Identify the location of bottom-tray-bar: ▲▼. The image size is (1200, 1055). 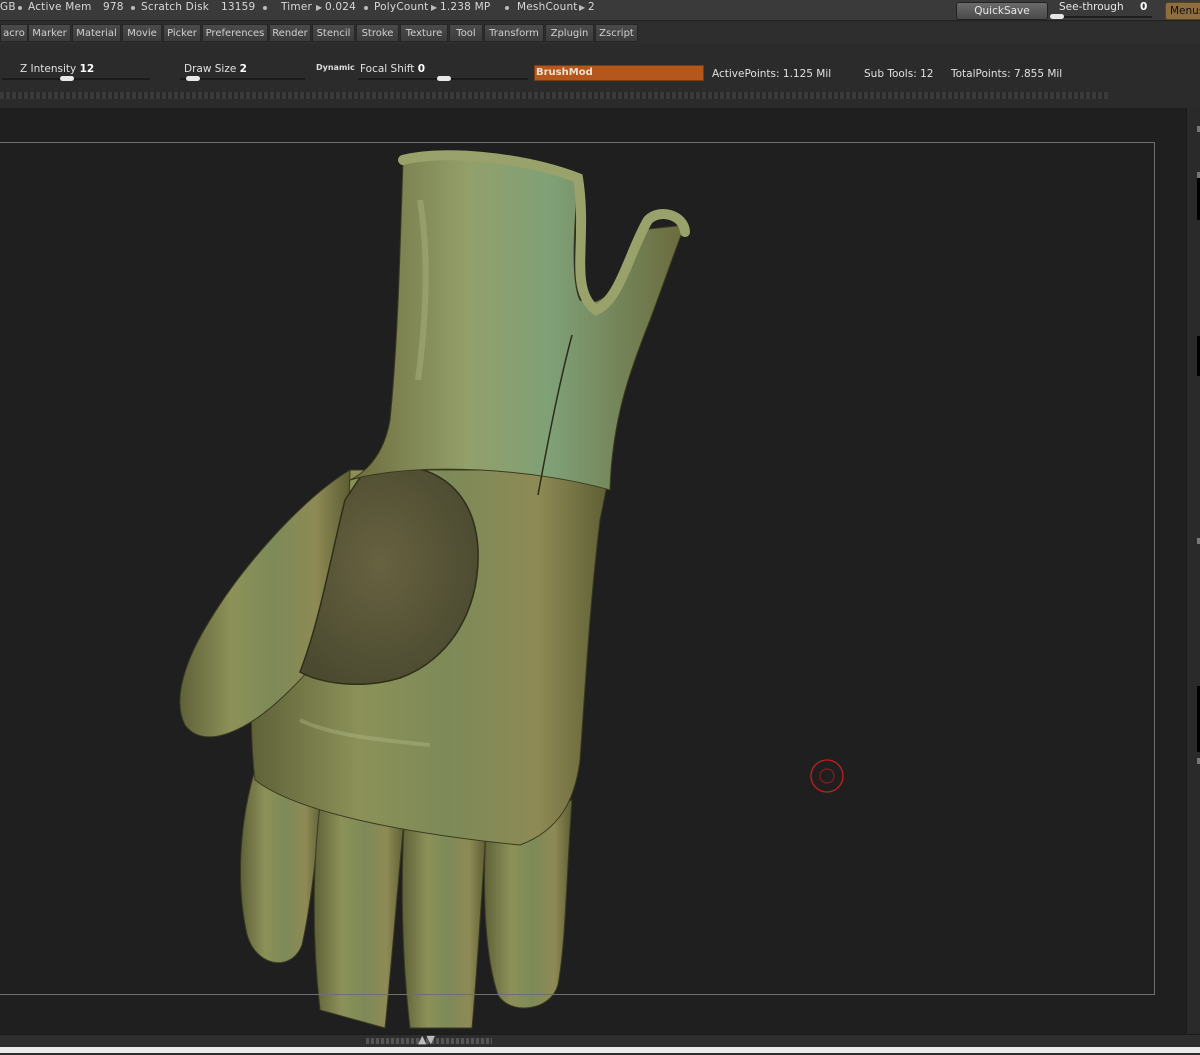
(600, 1044).